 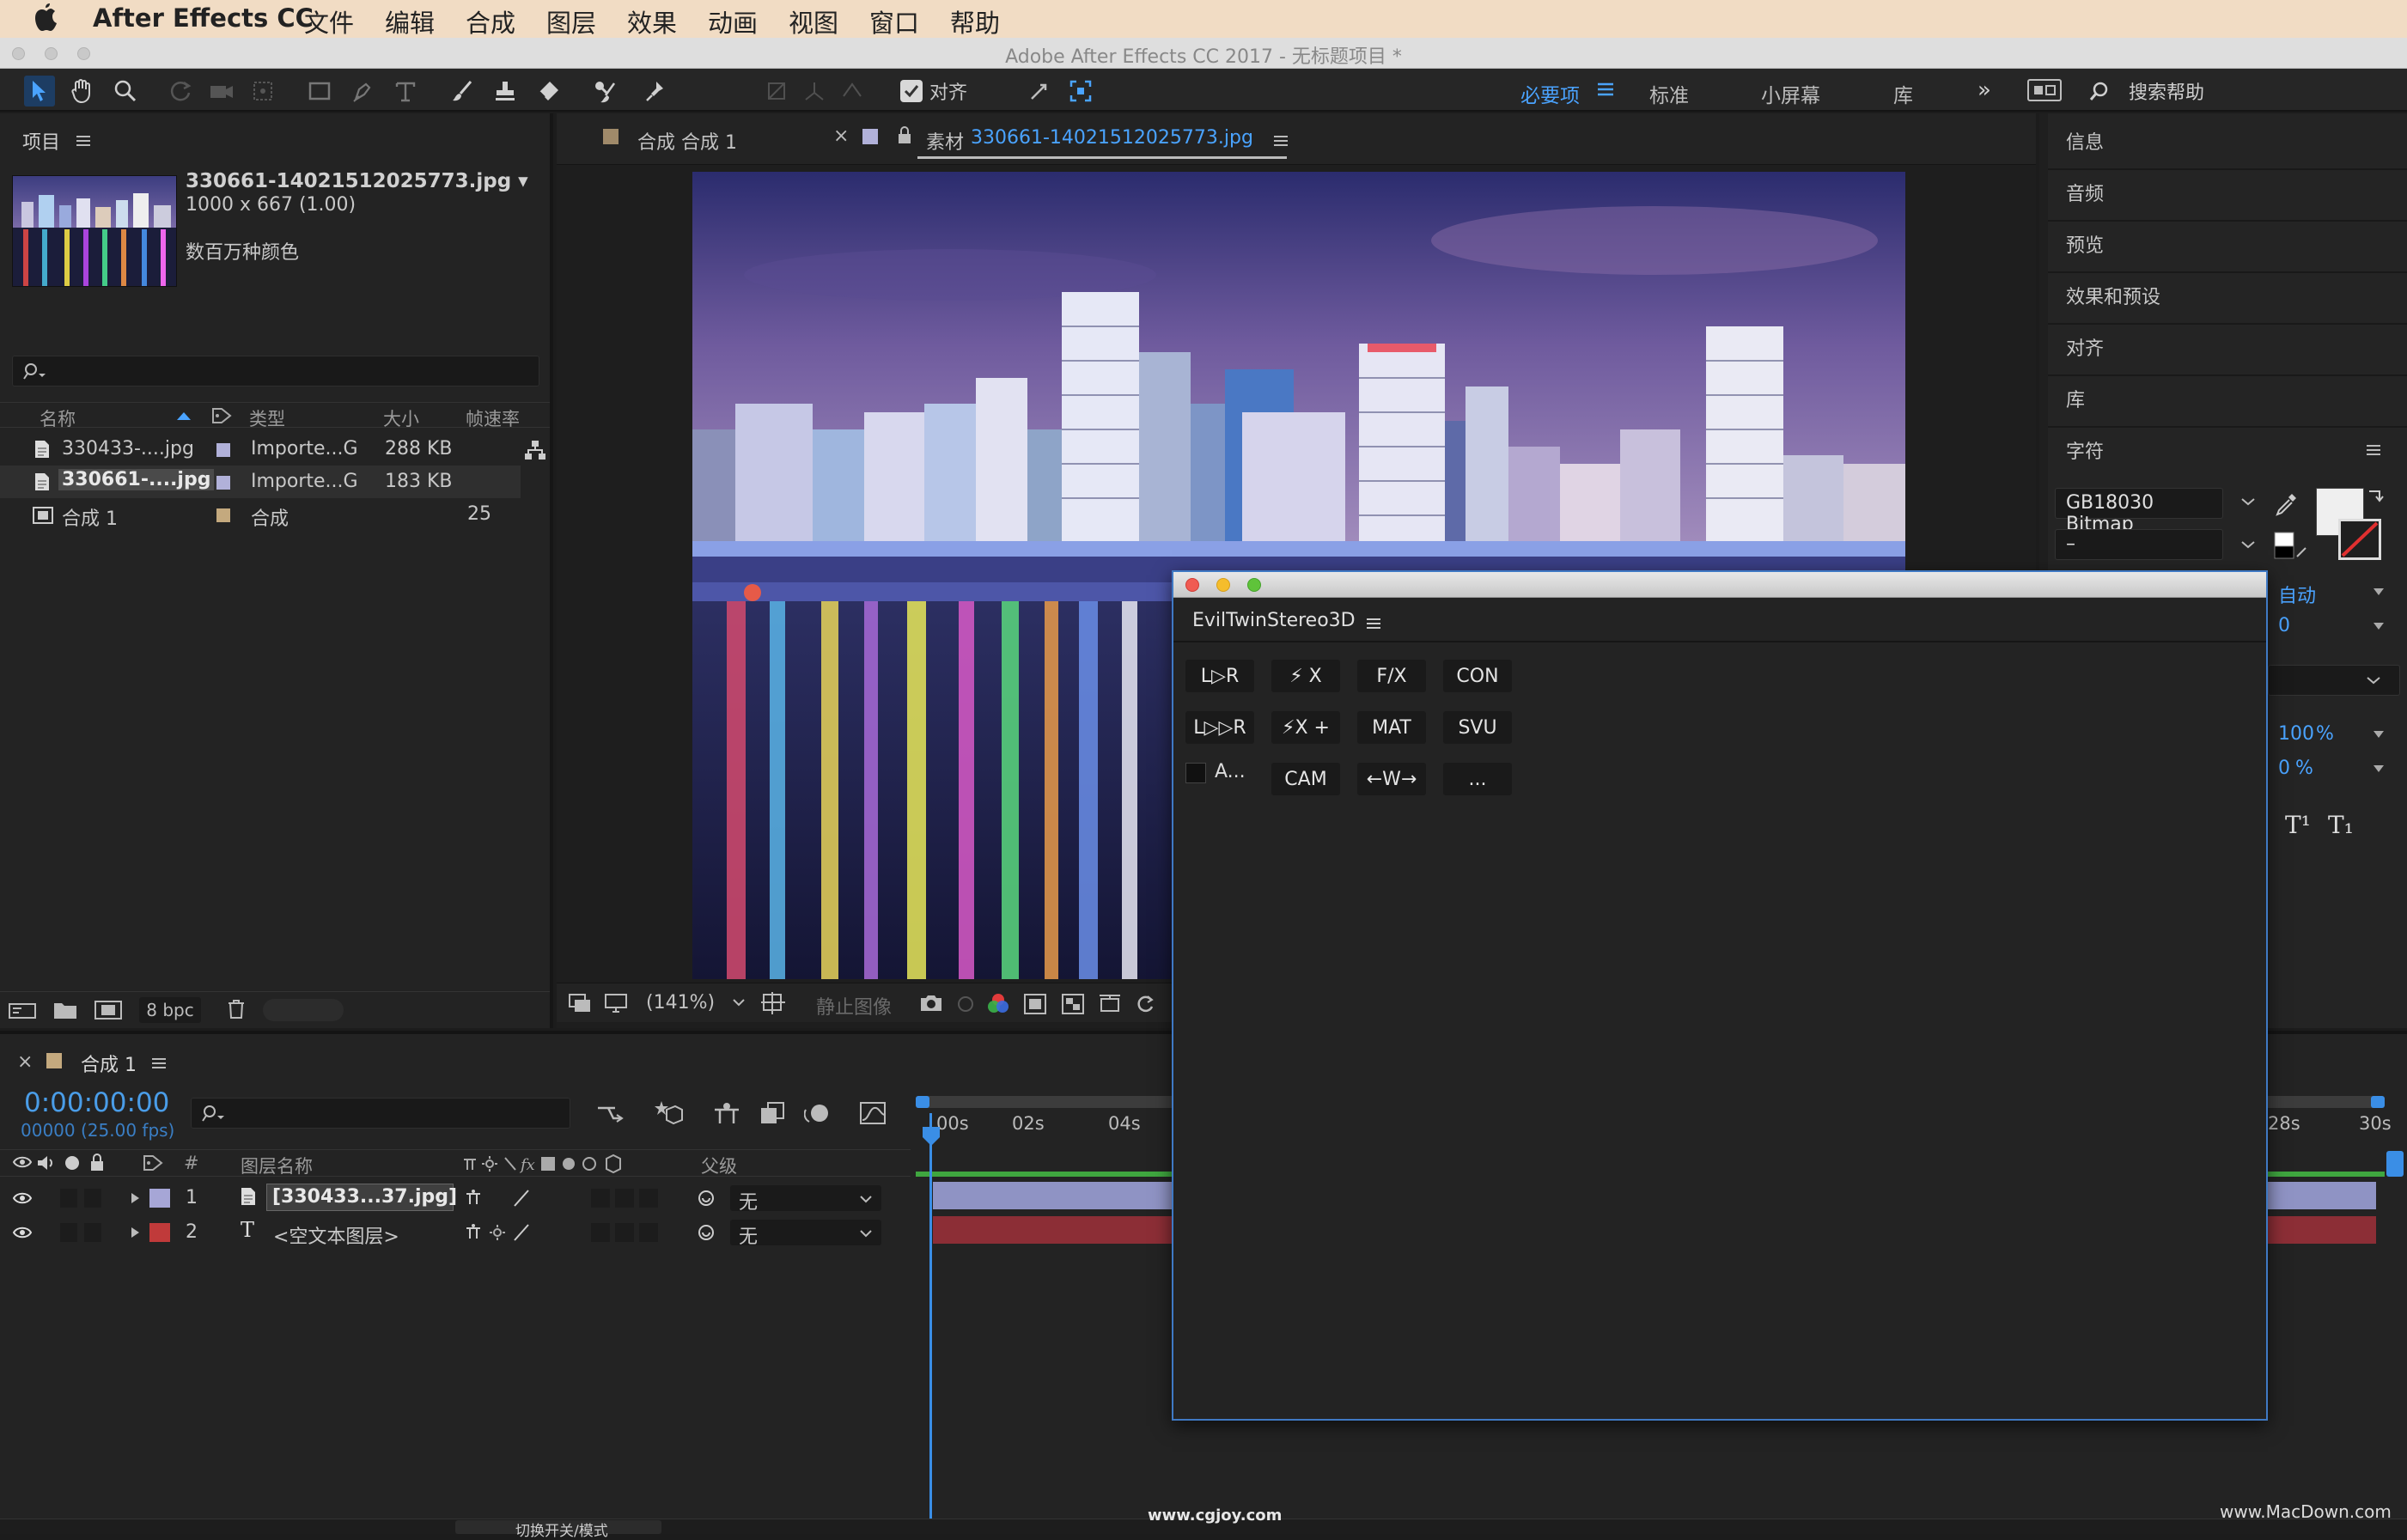 What do you see at coordinates (1305, 779) in the screenshot?
I see `cam-button: CAM` at bounding box center [1305, 779].